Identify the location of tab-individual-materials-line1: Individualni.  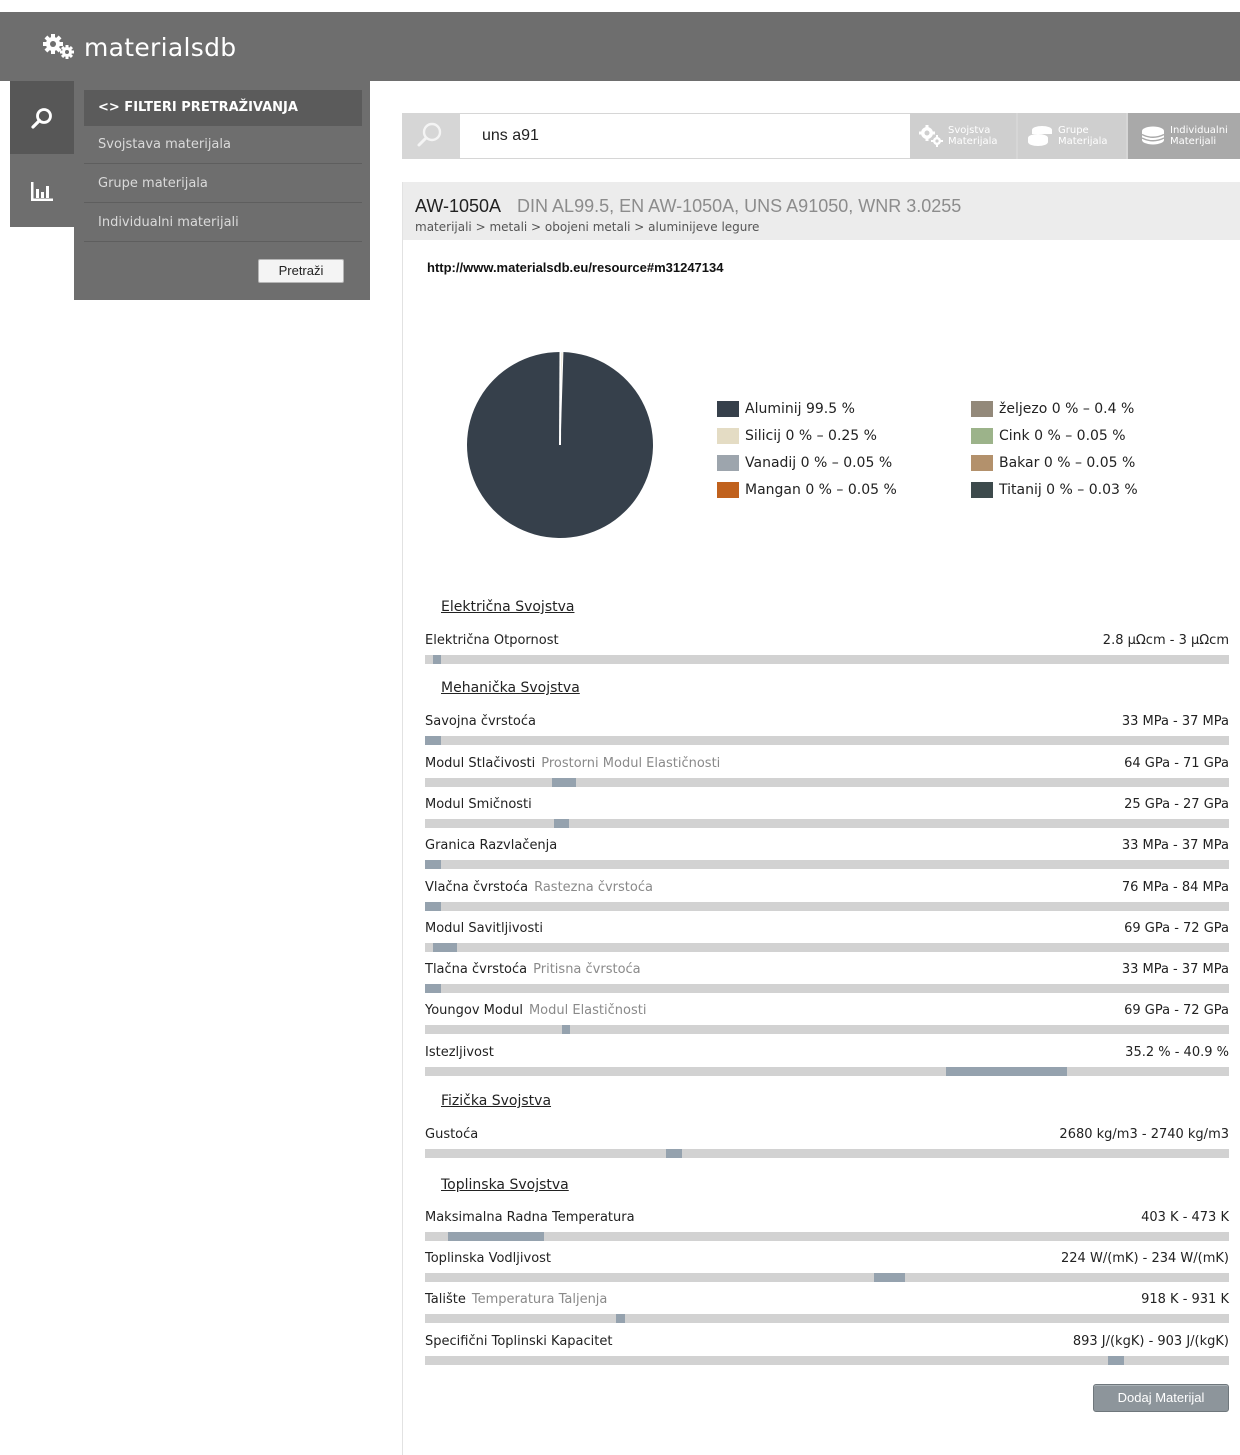
(1199, 130).